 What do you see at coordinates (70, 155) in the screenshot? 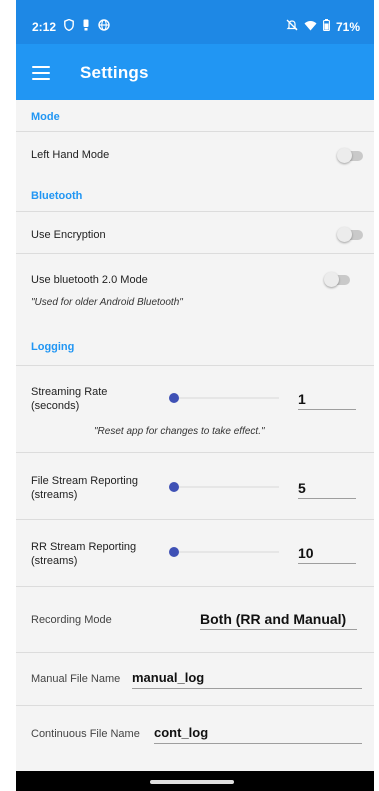
I see `left-hand-mode-label: Left Hand Mode` at bounding box center [70, 155].